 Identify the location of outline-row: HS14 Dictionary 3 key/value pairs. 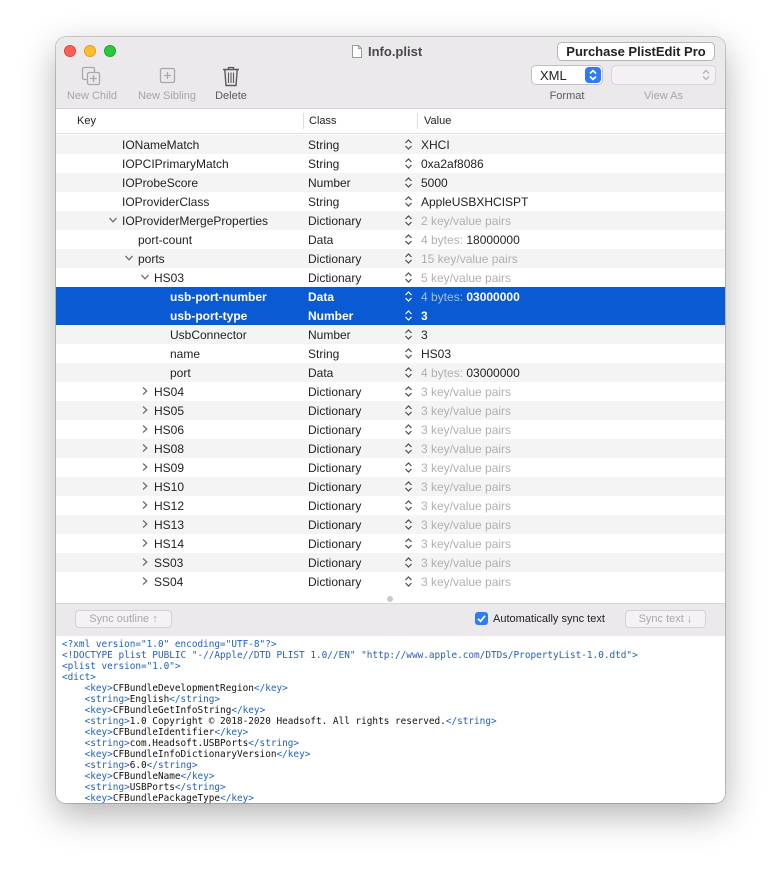
(390, 543).